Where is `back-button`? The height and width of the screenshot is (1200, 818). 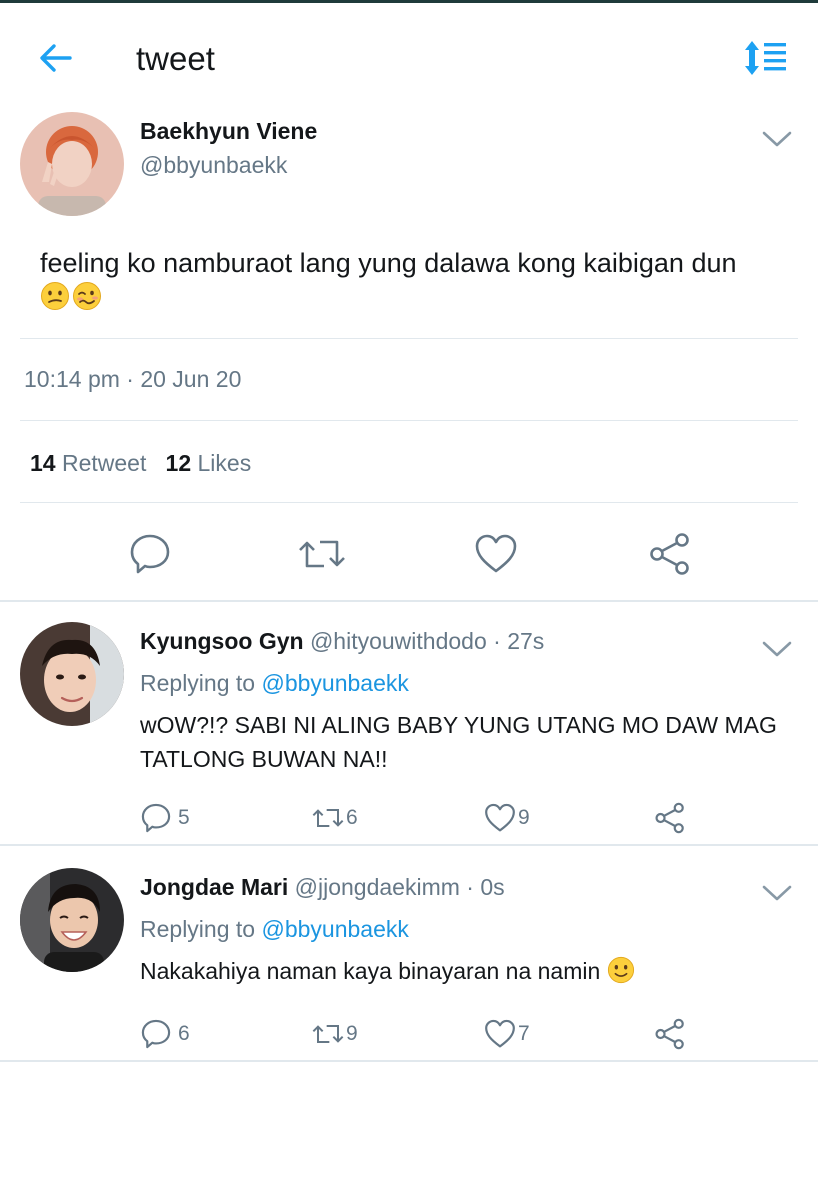 back-button is located at coordinates (56, 58).